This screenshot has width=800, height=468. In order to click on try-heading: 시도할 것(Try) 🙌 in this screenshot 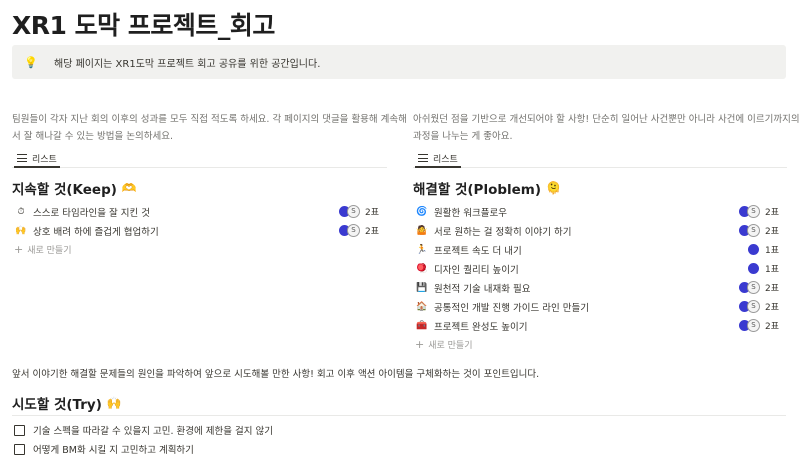, I will do `click(399, 403)`.